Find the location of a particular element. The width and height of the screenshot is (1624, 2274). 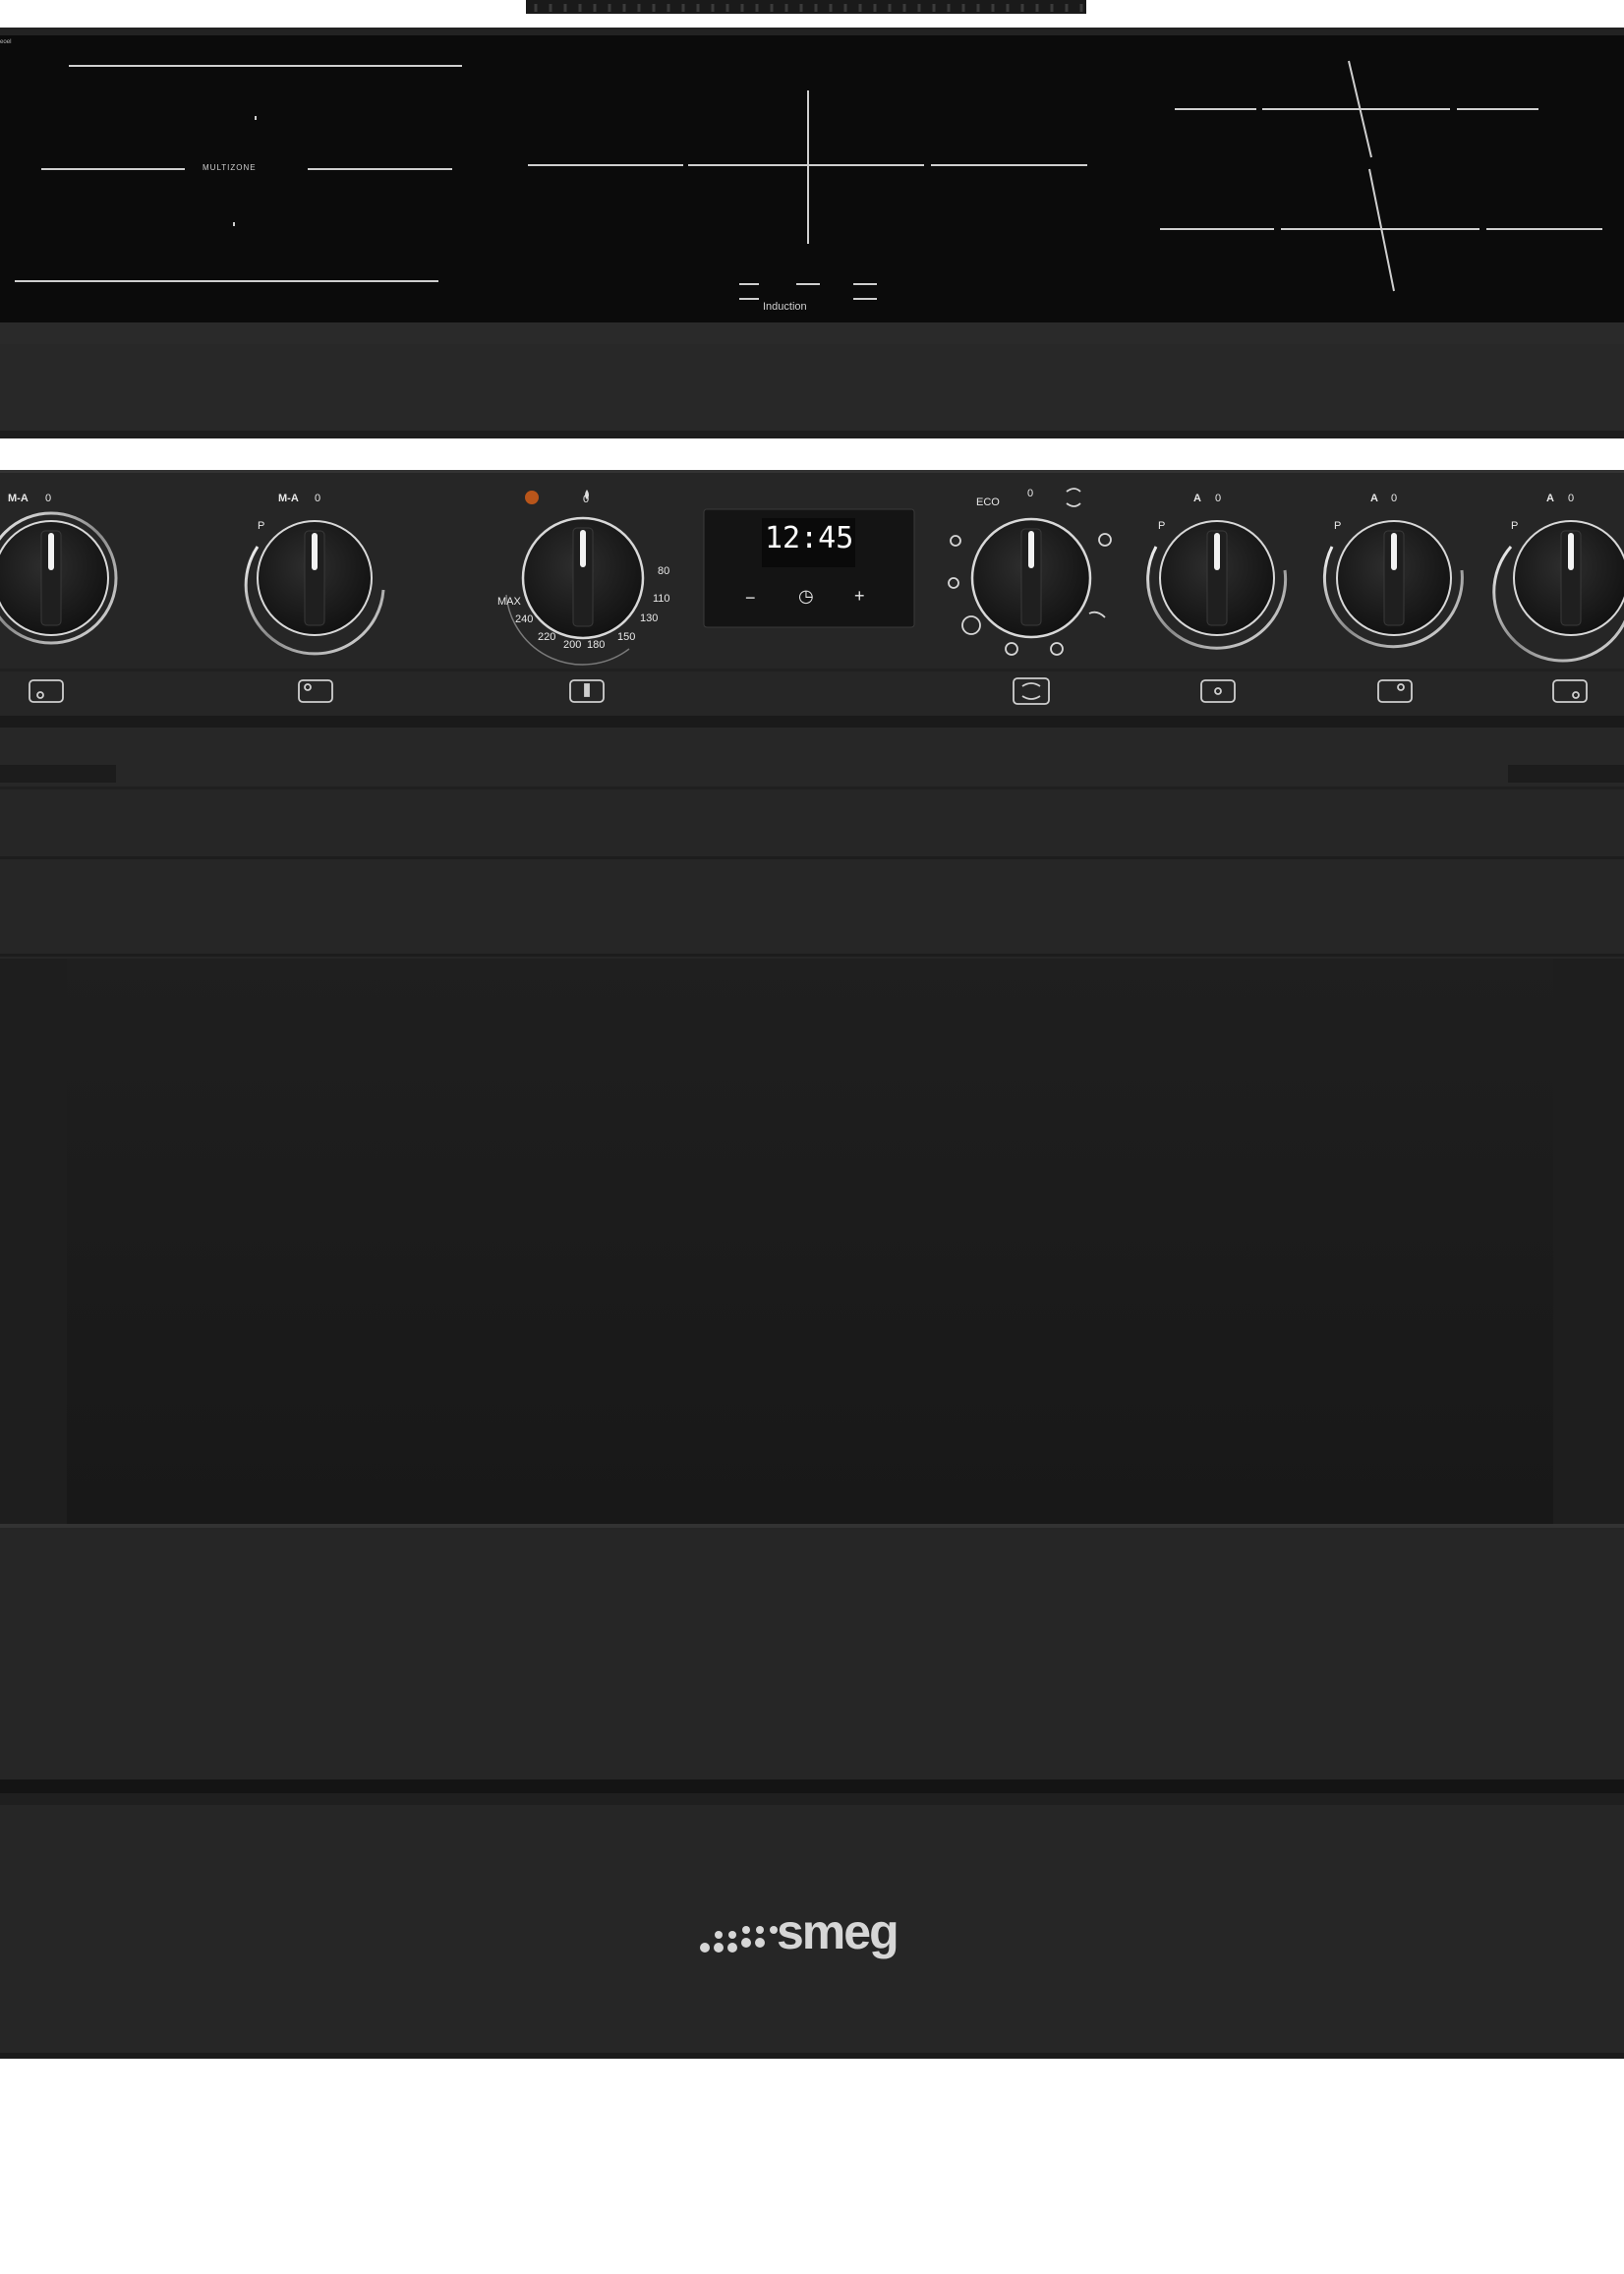

display-clock-button: ◷ is located at coordinates (806, 596).